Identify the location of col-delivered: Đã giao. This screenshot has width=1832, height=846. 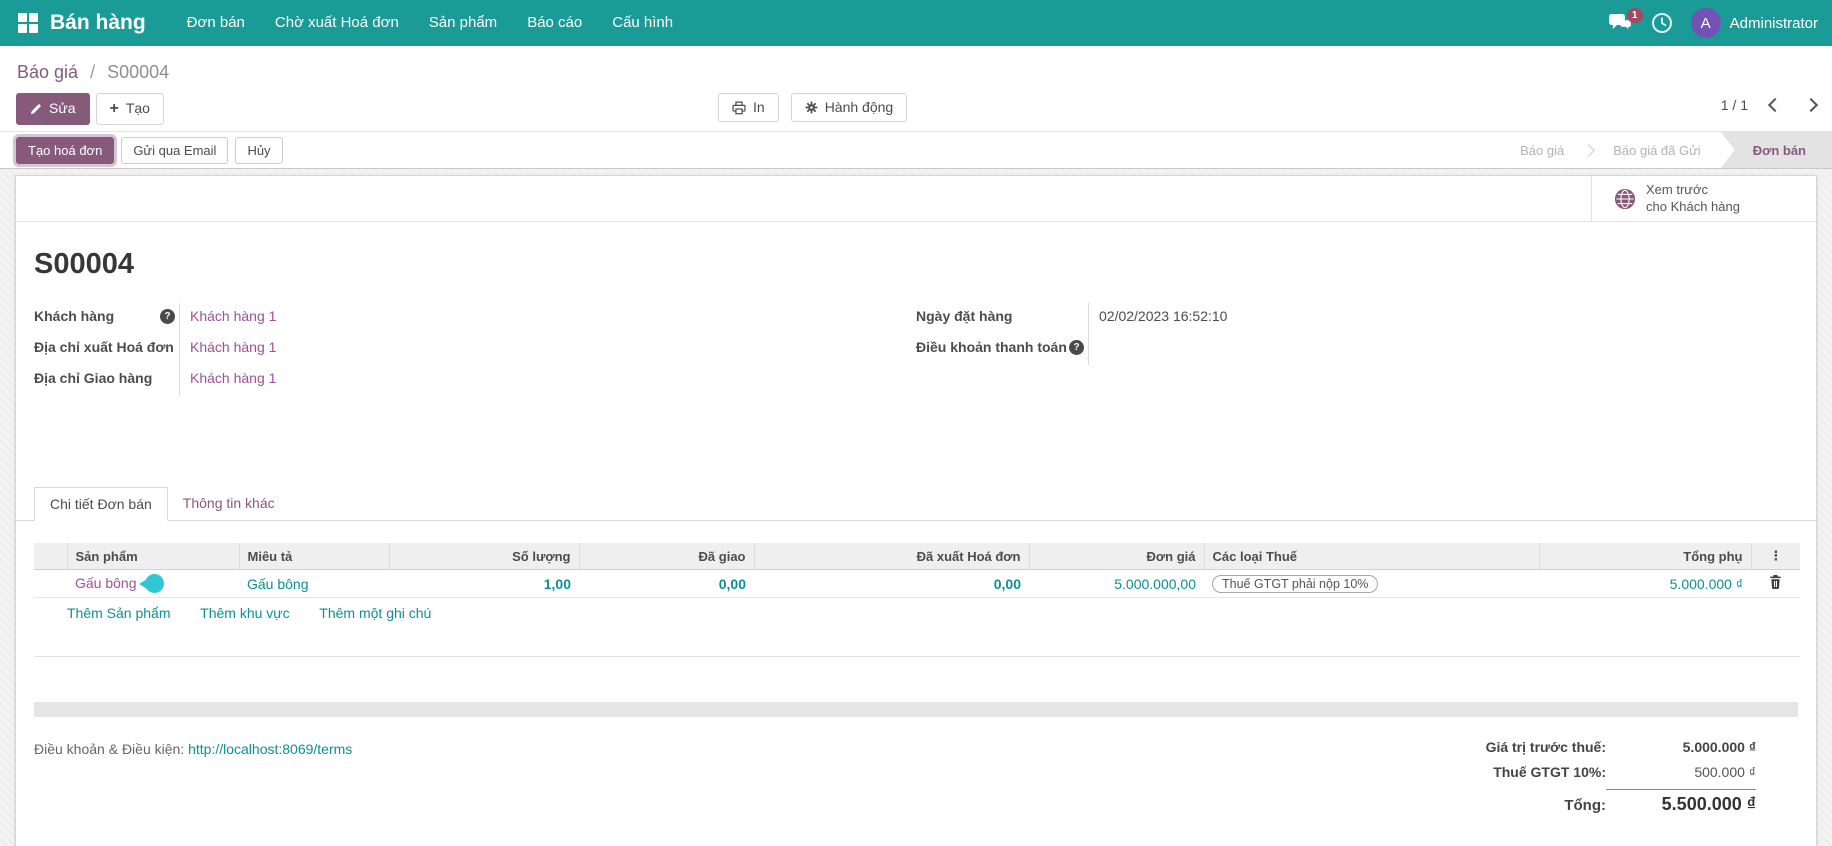
(667, 556).